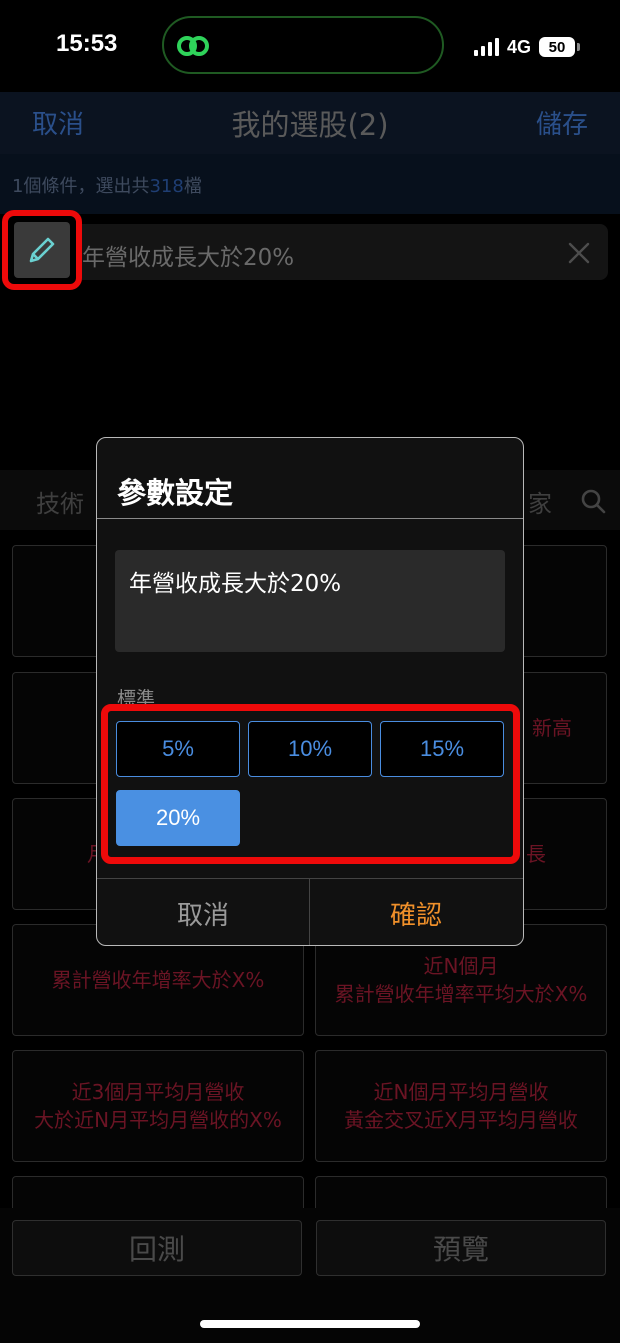 This screenshot has width=620, height=1343. I want to click on backtest-button: 回測, so click(157, 1248).